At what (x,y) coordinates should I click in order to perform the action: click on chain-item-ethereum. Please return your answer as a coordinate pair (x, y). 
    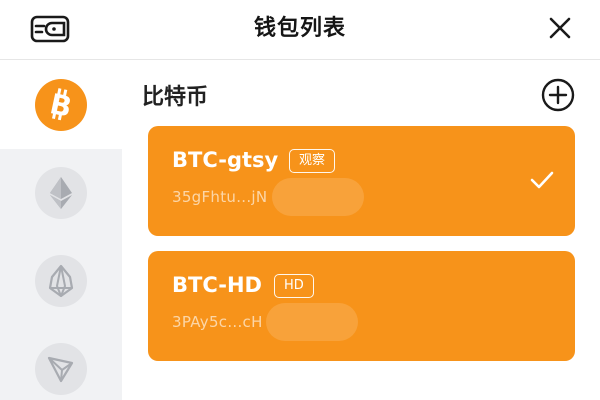
    Looking at the image, I should click on (61, 193).